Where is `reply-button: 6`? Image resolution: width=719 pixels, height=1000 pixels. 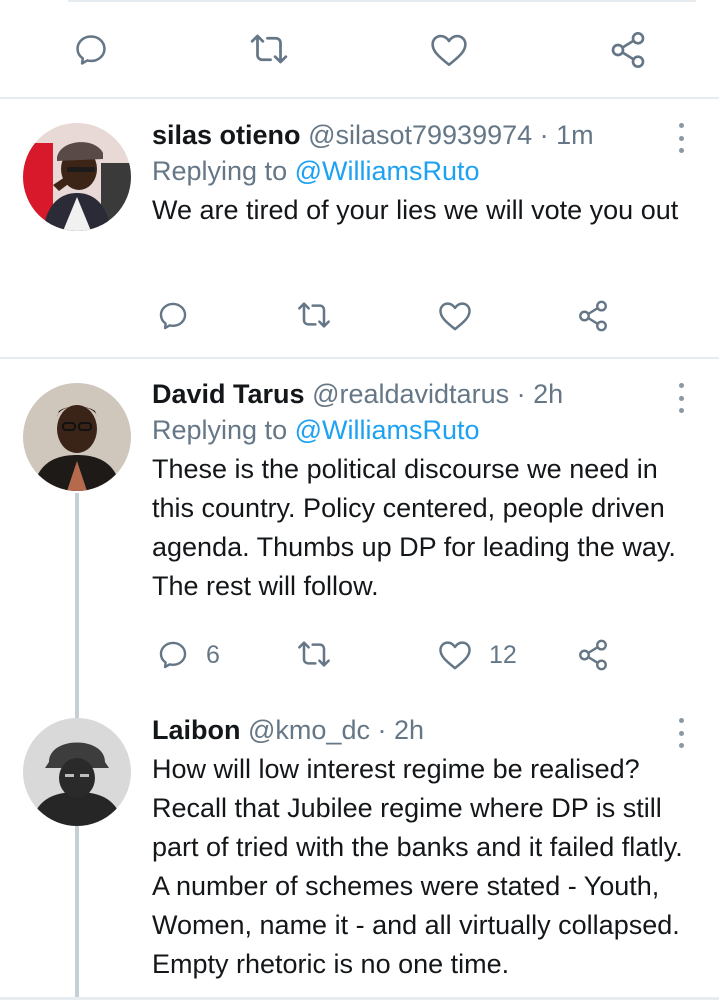
reply-button: 6 is located at coordinates (188, 655).